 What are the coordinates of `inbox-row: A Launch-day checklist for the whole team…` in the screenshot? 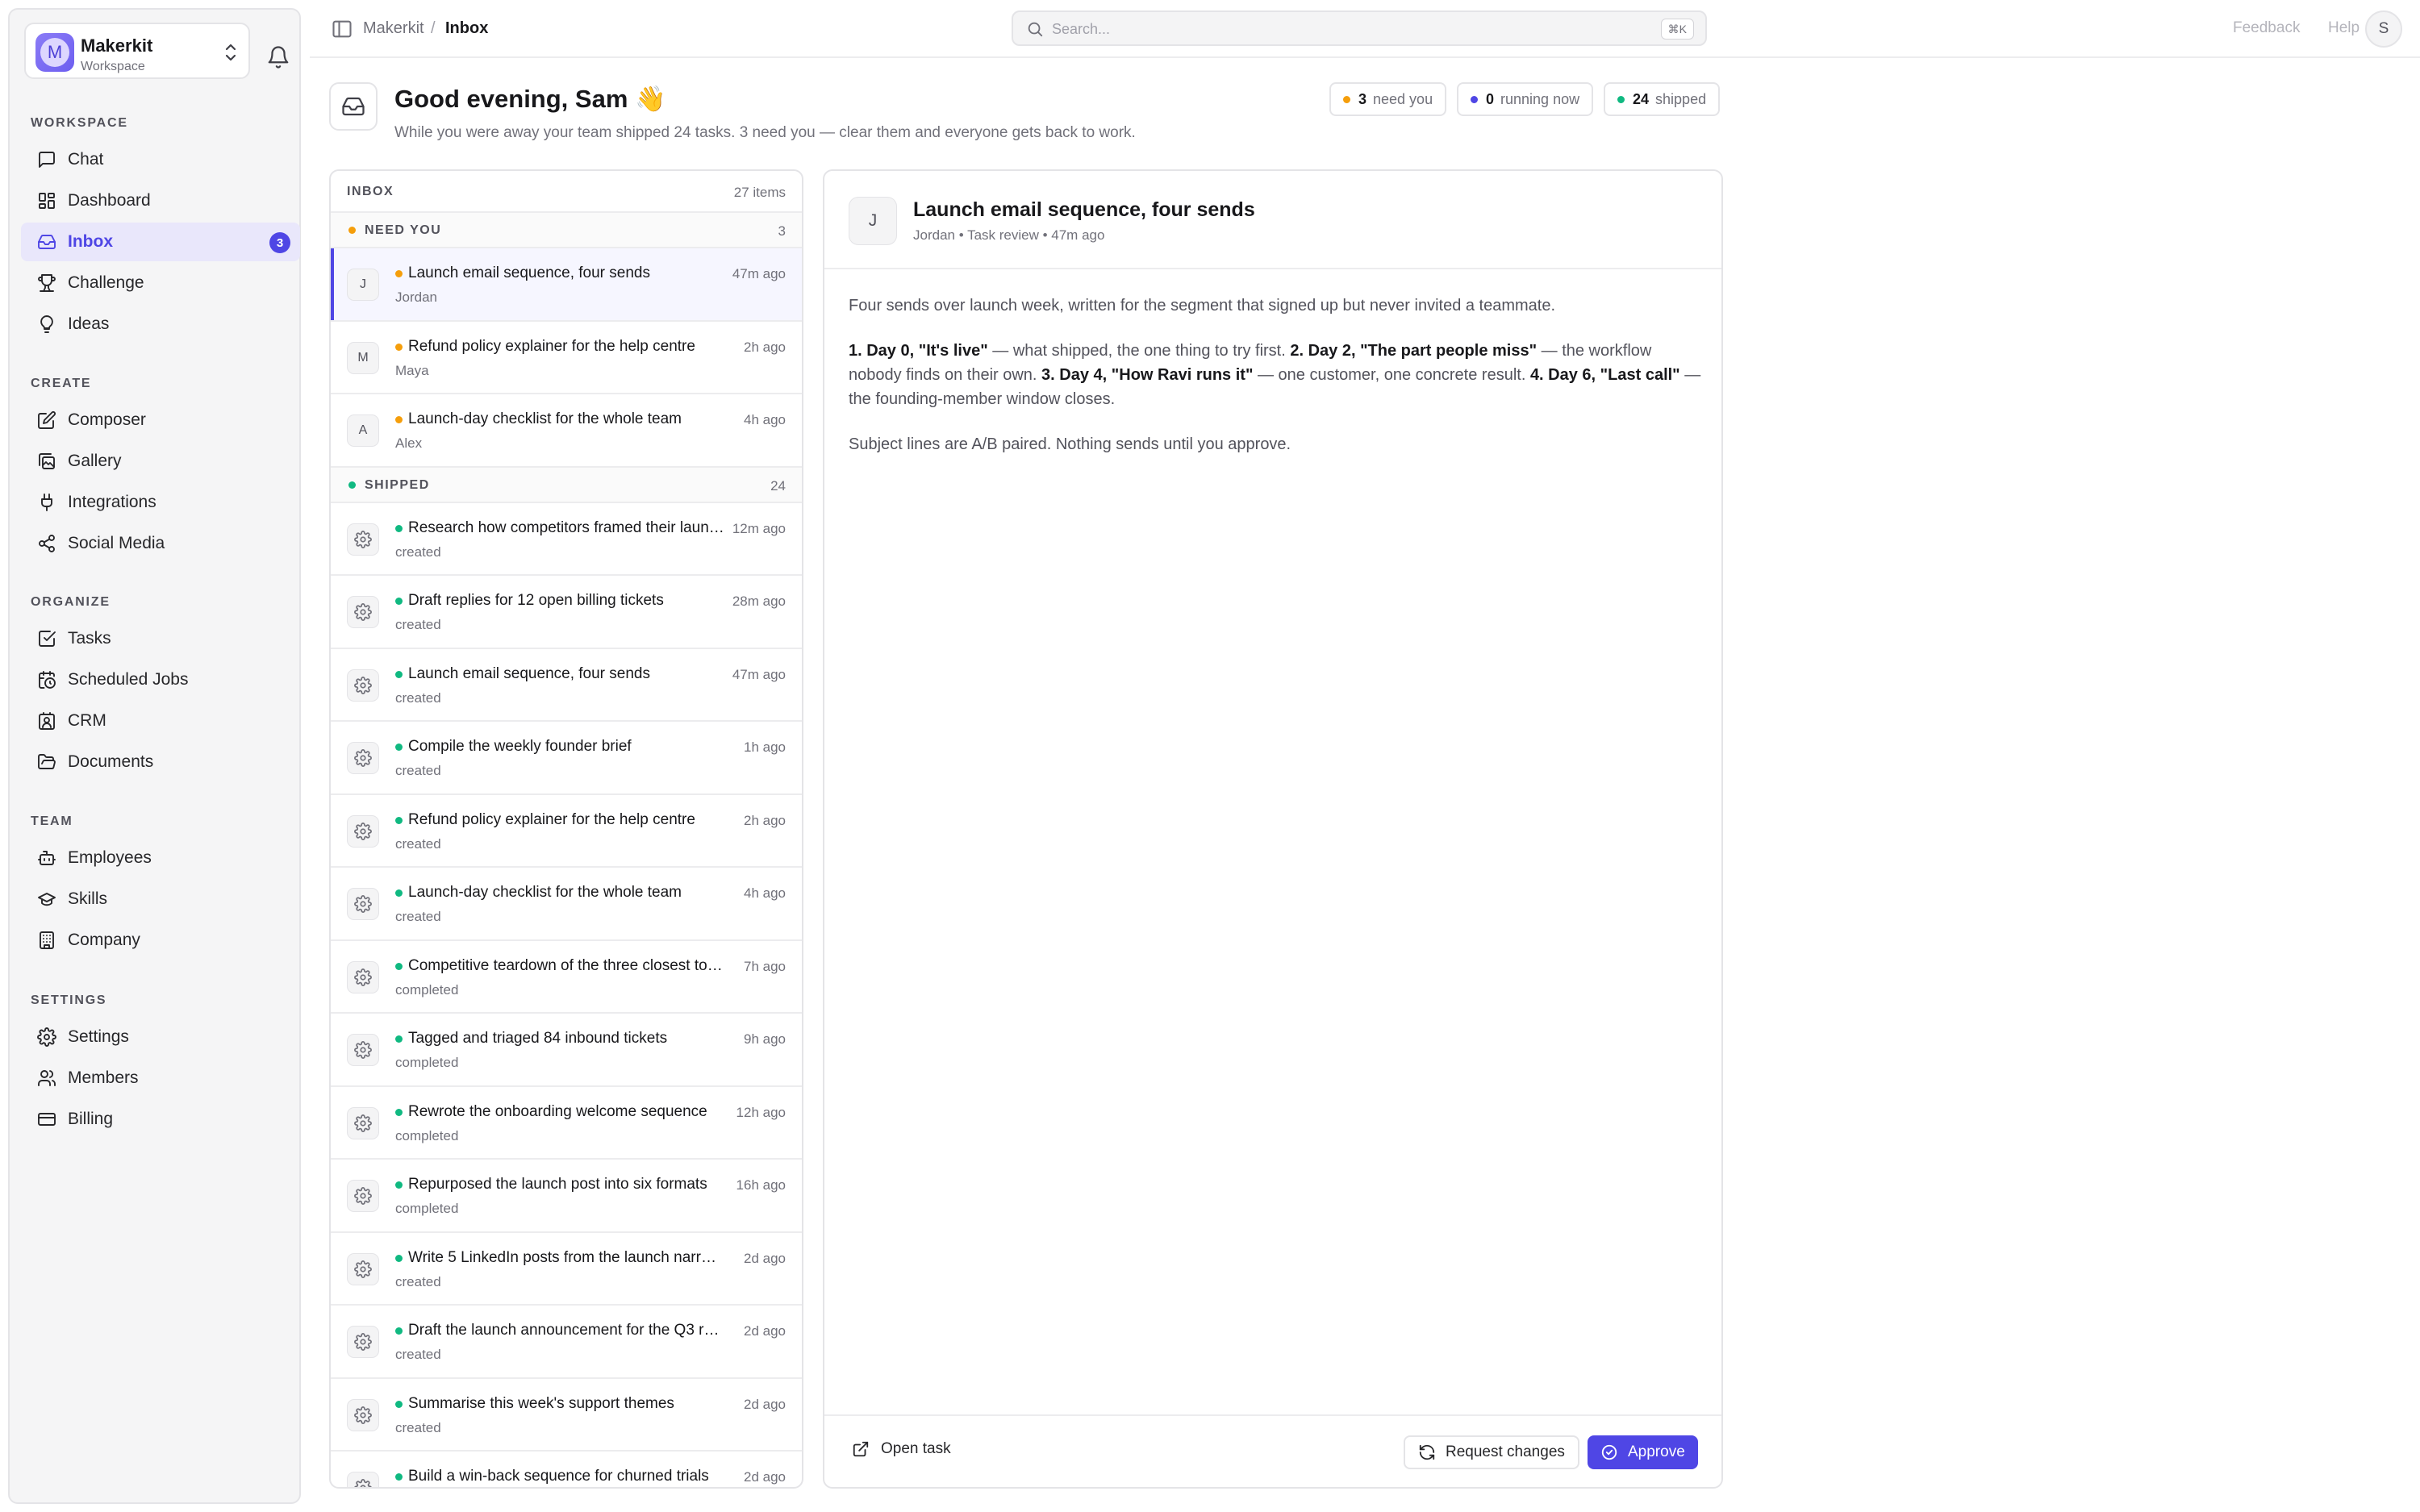 It's located at (567, 431).